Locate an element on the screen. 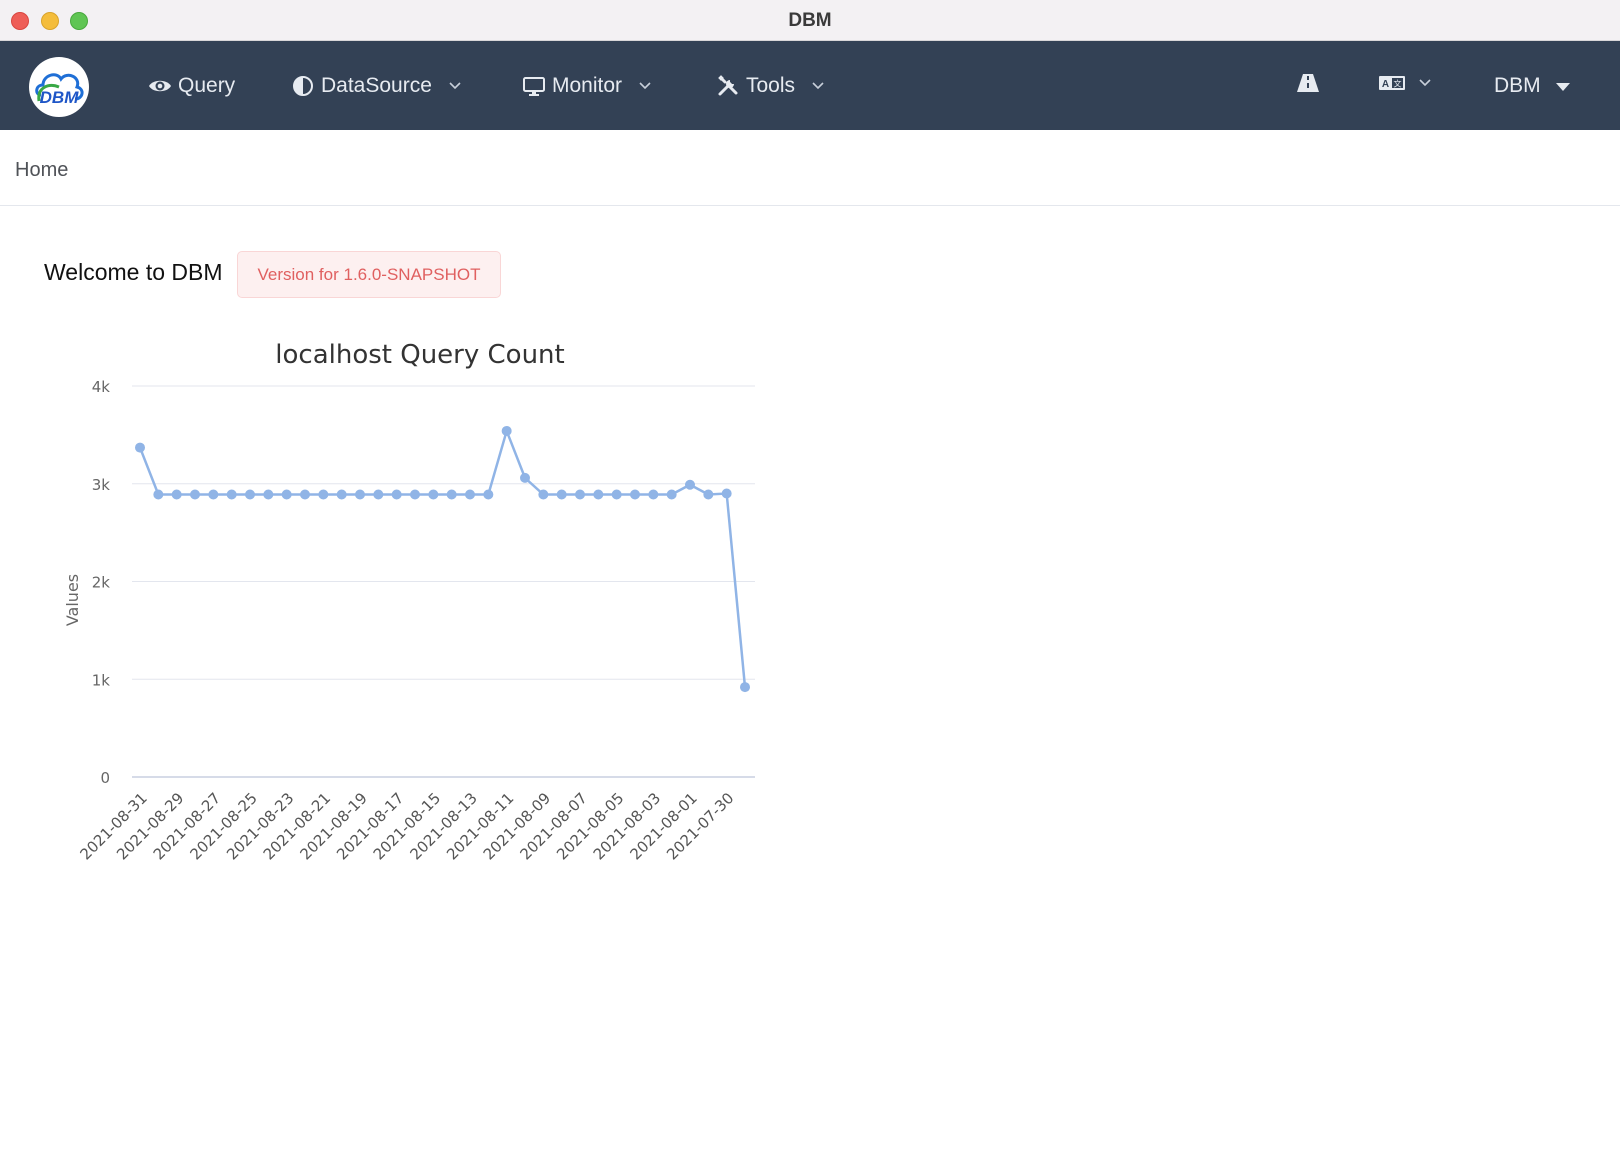 The image size is (1620, 1168). y-tick-label: 3k is located at coordinates (101, 485).